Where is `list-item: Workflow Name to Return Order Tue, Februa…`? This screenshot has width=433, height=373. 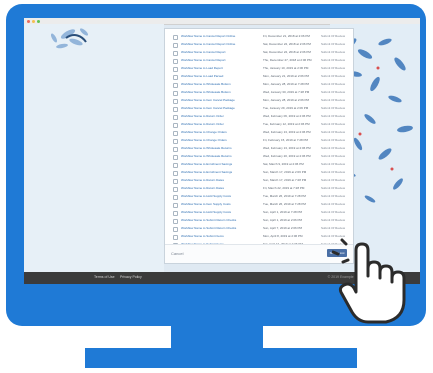
list-item: Workflow Name to Return Order Tue, Februa… is located at coordinates (259, 125).